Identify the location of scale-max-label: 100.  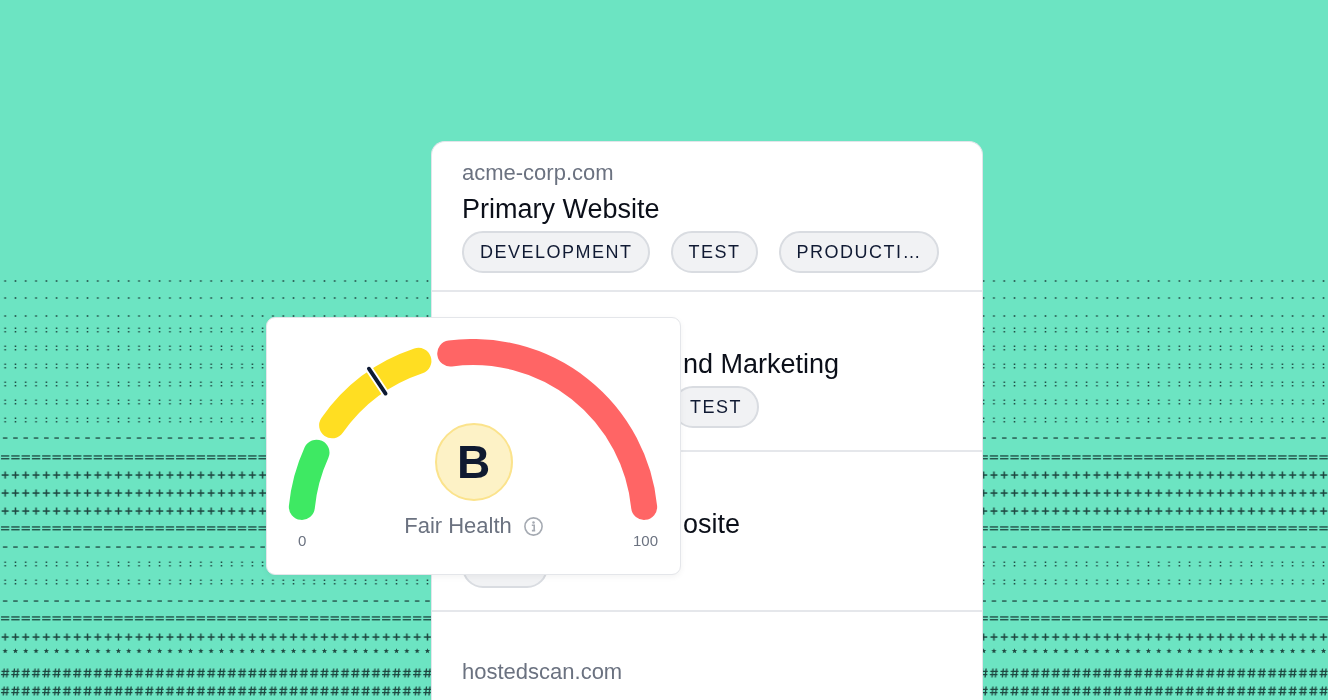
(645, 541).